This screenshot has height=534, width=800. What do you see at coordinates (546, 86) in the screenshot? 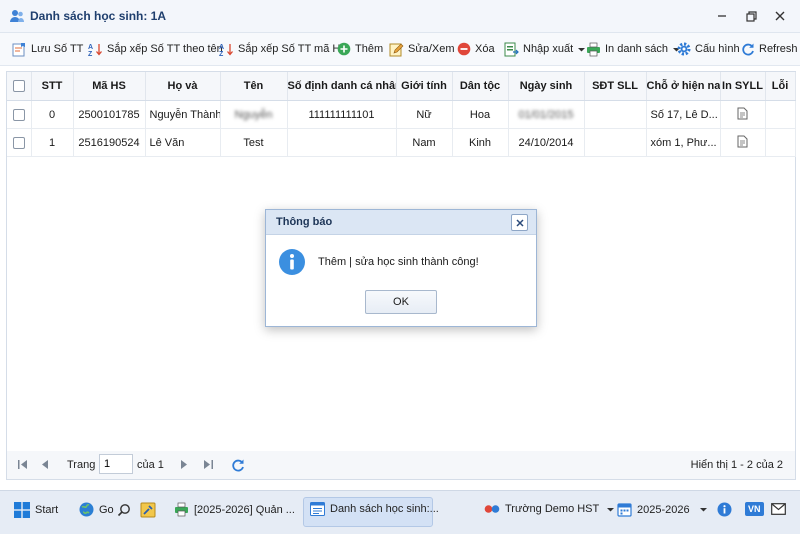
I see `column-header: Ngày sinh` at bounding box center [546, 86].